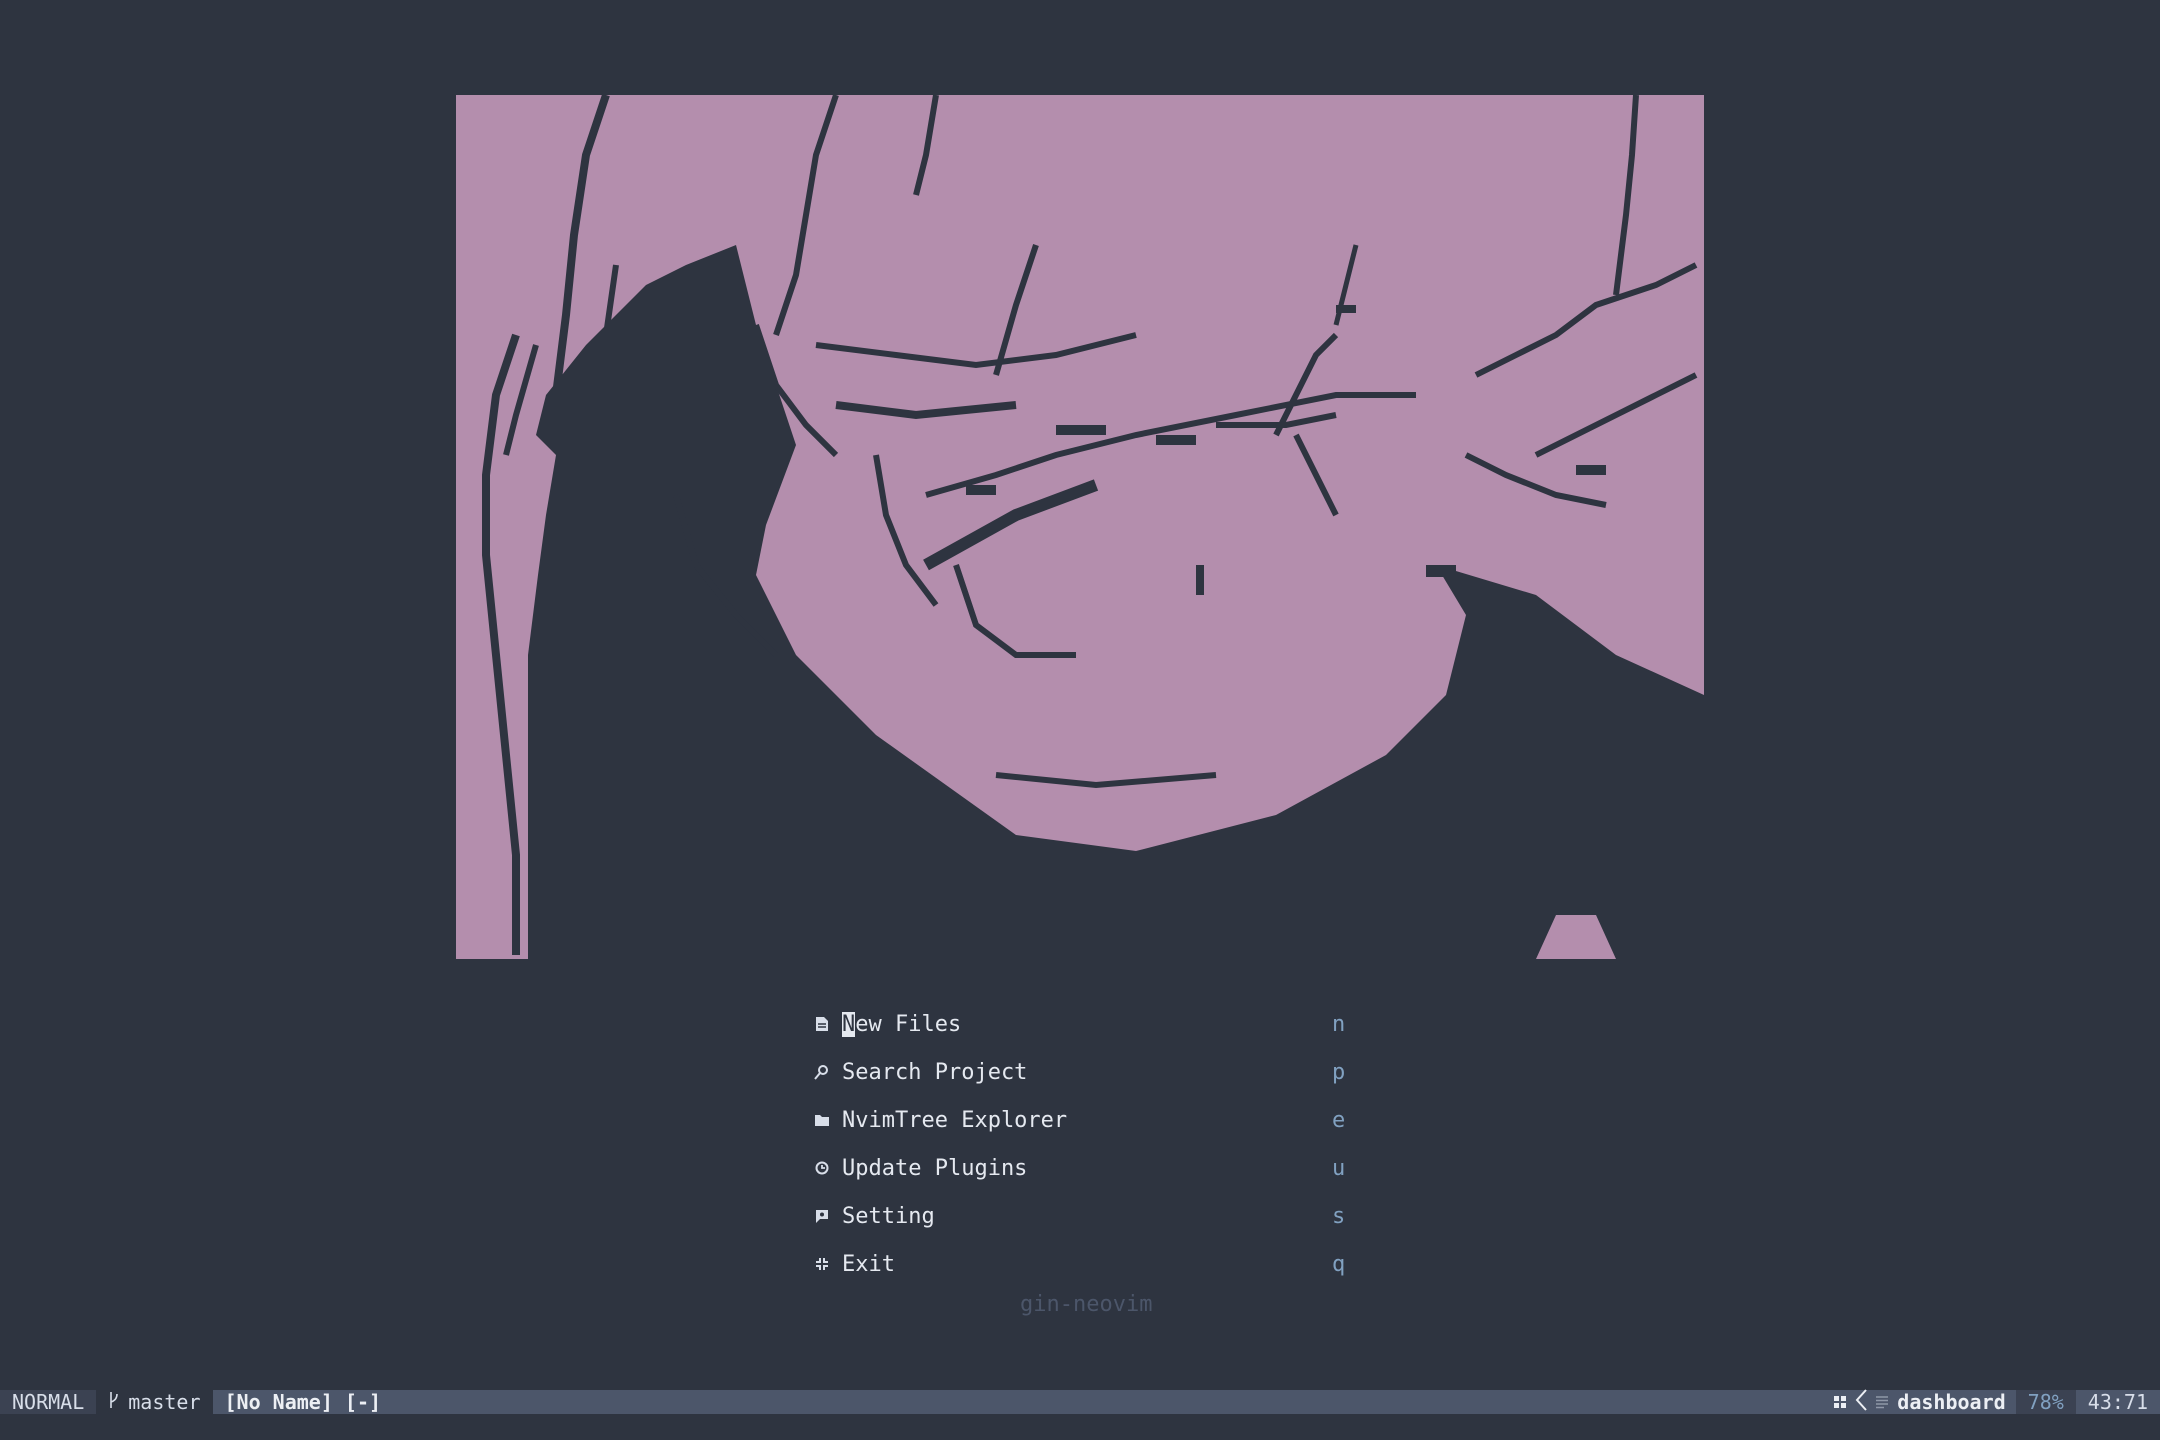  What do you see at coordinates (822, 1120) in the screenshot?
I see `folder-icon` at bounding box center [822, 1120].